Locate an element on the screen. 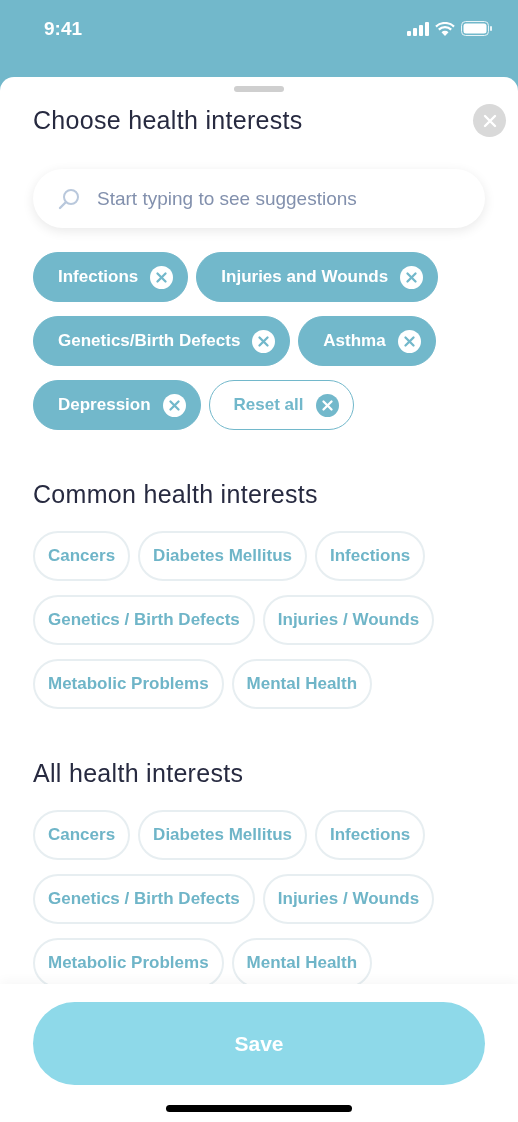 The image size is (518, 1122). selected-chip: Depression is located at coordinates (117, 405).